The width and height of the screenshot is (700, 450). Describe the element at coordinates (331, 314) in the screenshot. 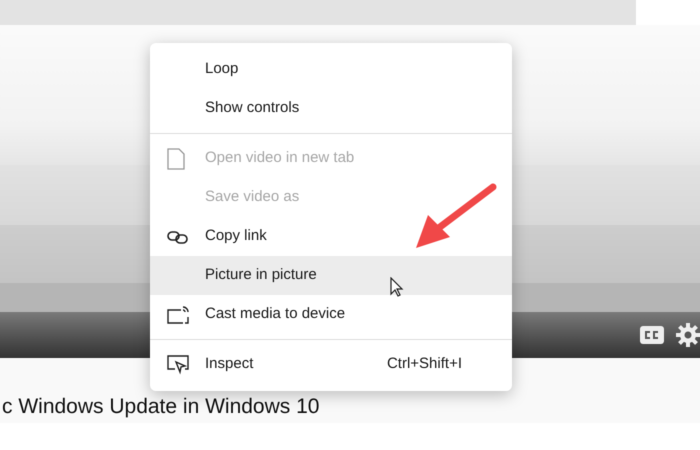

I see `menu-item: Cast media to device` at that location.